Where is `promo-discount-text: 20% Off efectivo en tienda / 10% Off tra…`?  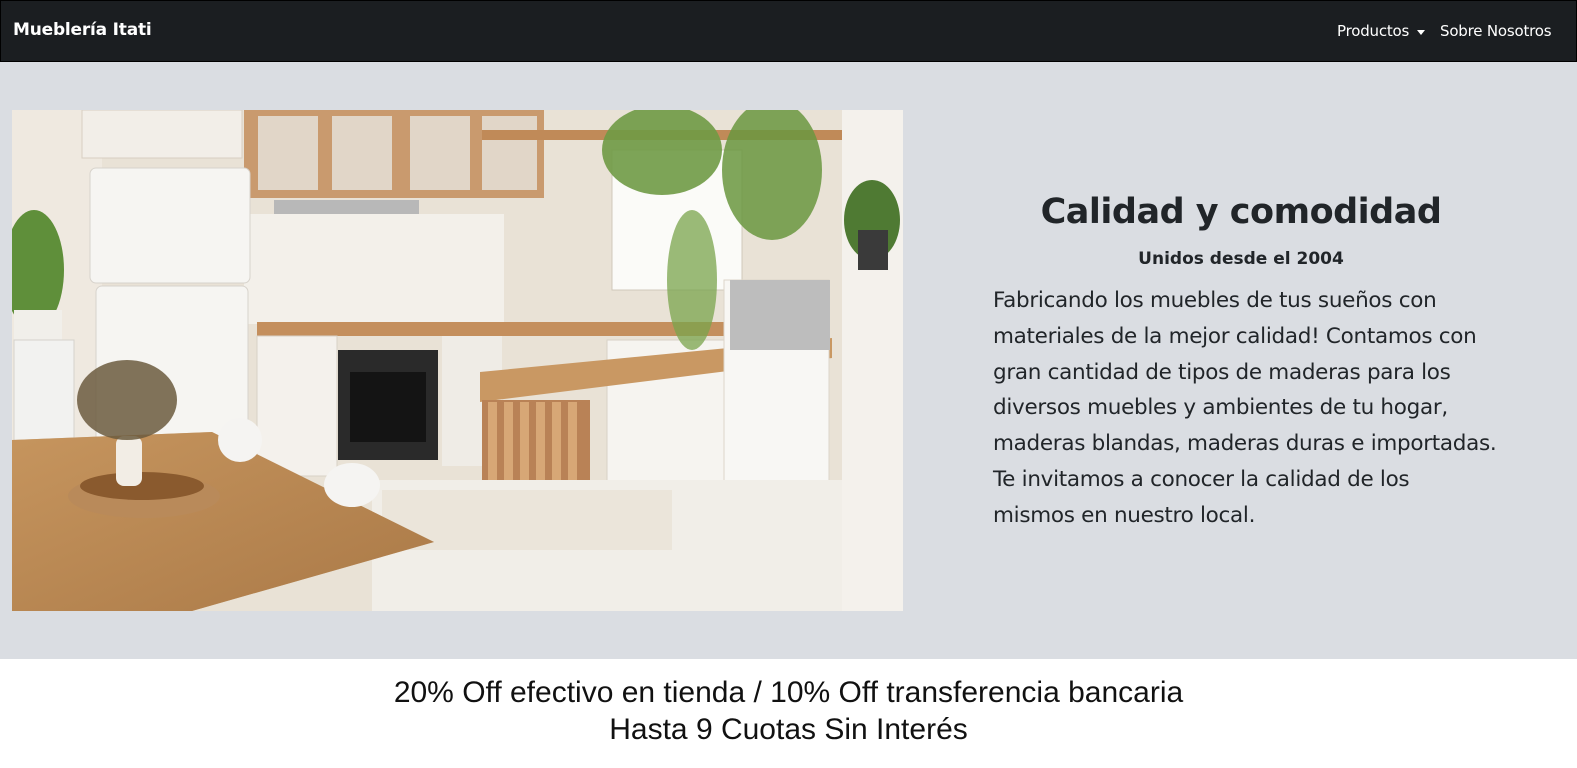
promo-discount-text: 20% Off efectivo en tienda / 10% Off tra… is located at coordinates (788, 692).